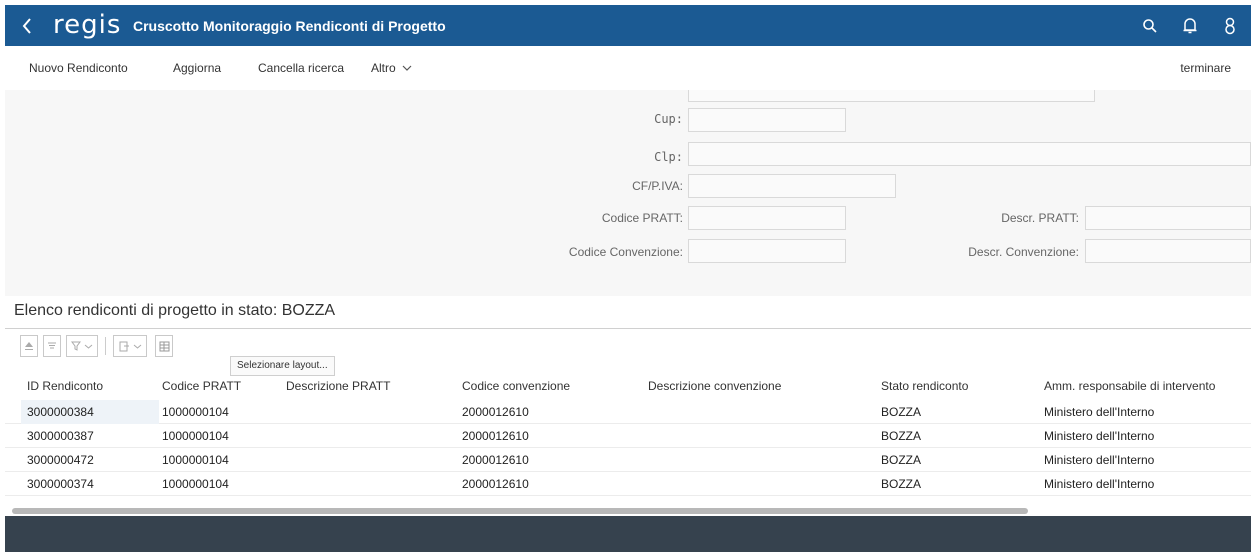 The width and height of the screenshot is (1254, 552). What do you see at coordinates (714, 386) in the screenshot?
I see `column-header-descrizione-convenzione: Descrizione convenzione` at bounding box center [714, 386].